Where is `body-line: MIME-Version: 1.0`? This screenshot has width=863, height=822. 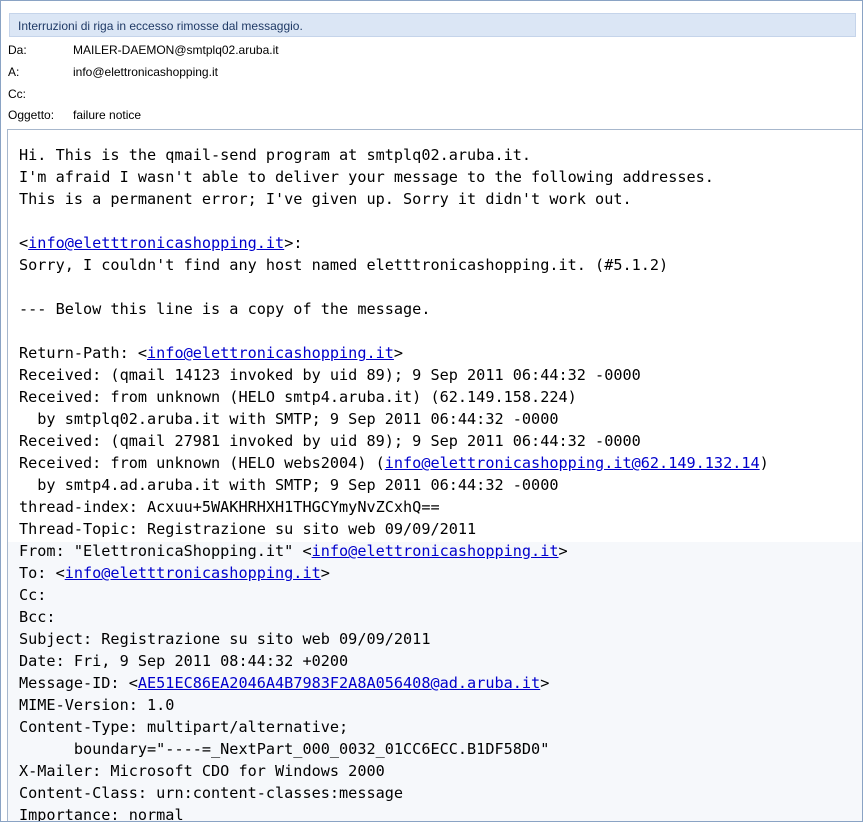 body-line: MIME-Version: 1.0 is located at coordinates (97, 705).